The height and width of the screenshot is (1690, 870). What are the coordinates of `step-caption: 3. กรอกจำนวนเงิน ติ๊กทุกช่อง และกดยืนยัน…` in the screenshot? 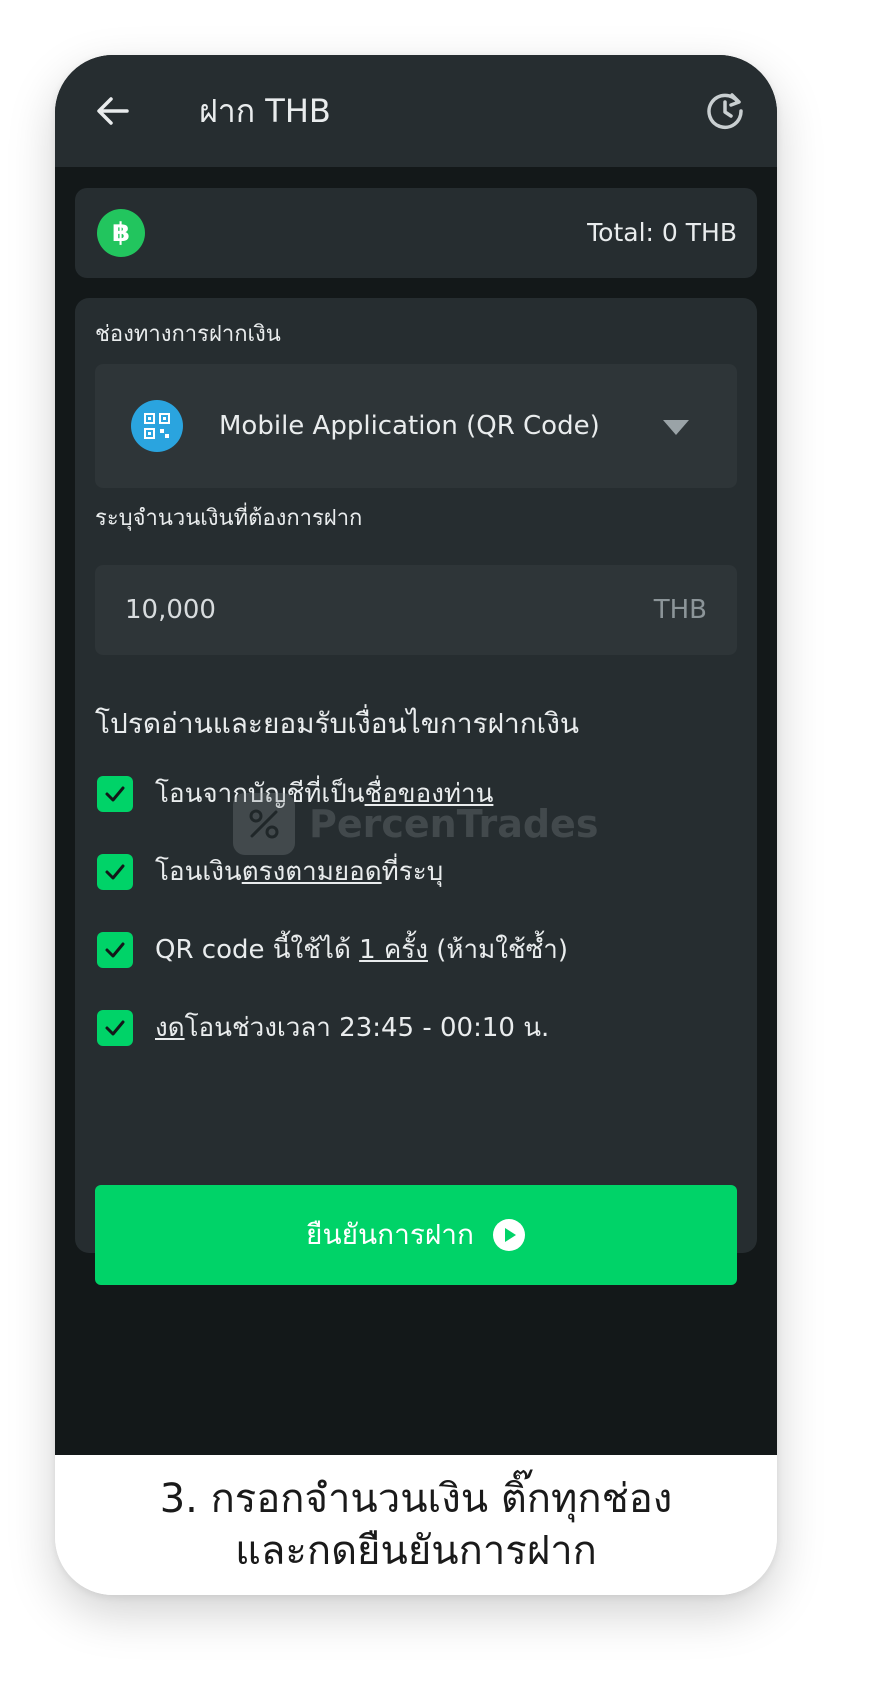 It's located at (416, 1525).